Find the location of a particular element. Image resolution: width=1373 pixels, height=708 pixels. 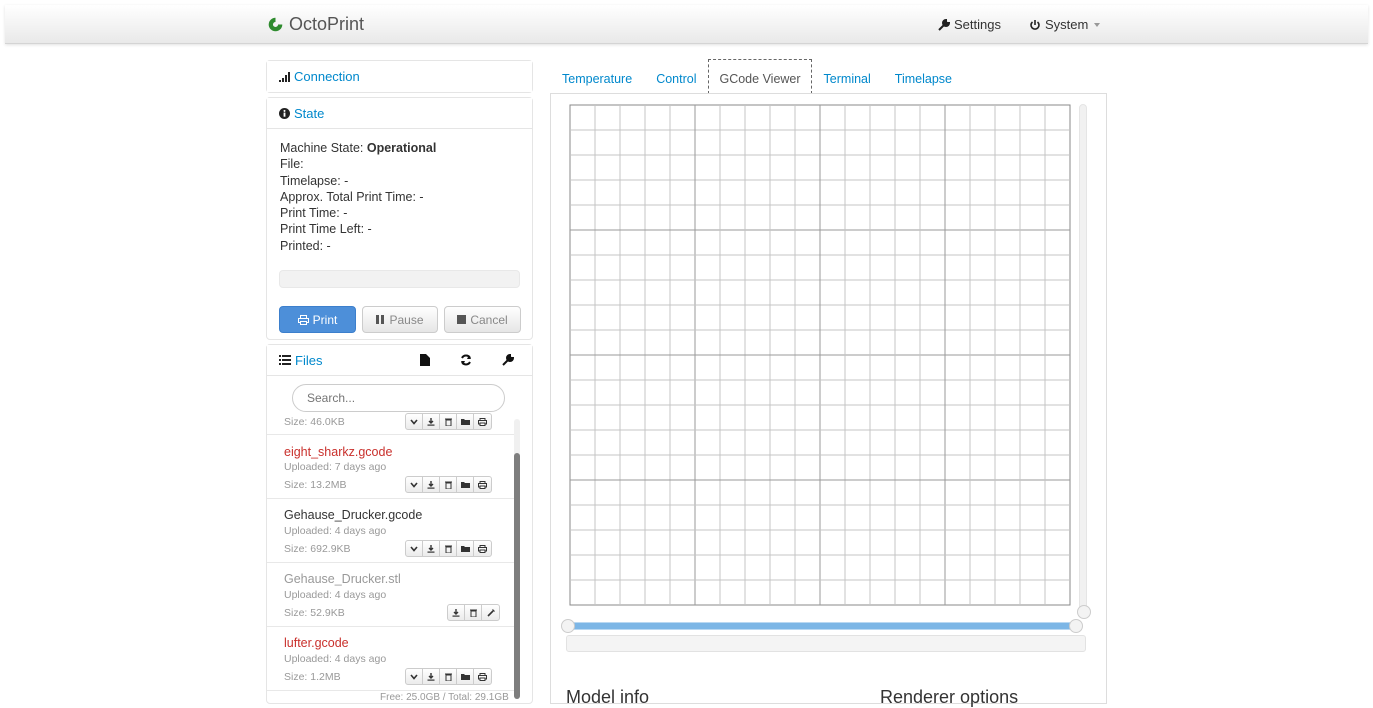

machine-state-value: Operational is located at coordinates (401, 148).